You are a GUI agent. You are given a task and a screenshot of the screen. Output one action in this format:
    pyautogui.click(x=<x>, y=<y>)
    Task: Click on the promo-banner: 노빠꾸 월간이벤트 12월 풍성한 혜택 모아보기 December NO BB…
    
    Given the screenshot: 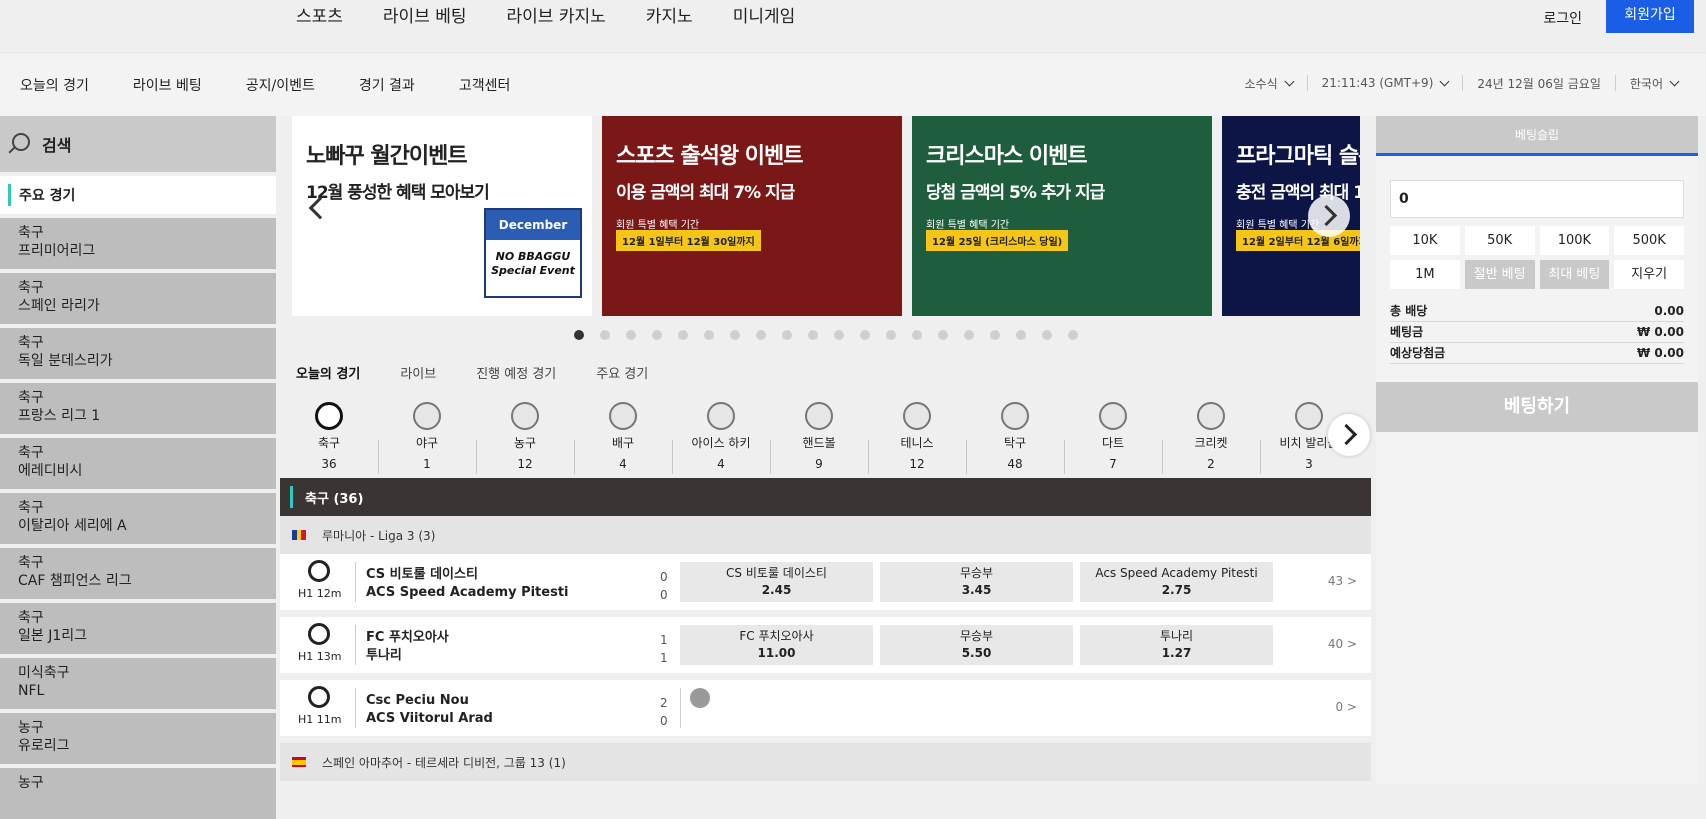 What is the action you would take?
    pyautogui.click(x=442, y=216)
    